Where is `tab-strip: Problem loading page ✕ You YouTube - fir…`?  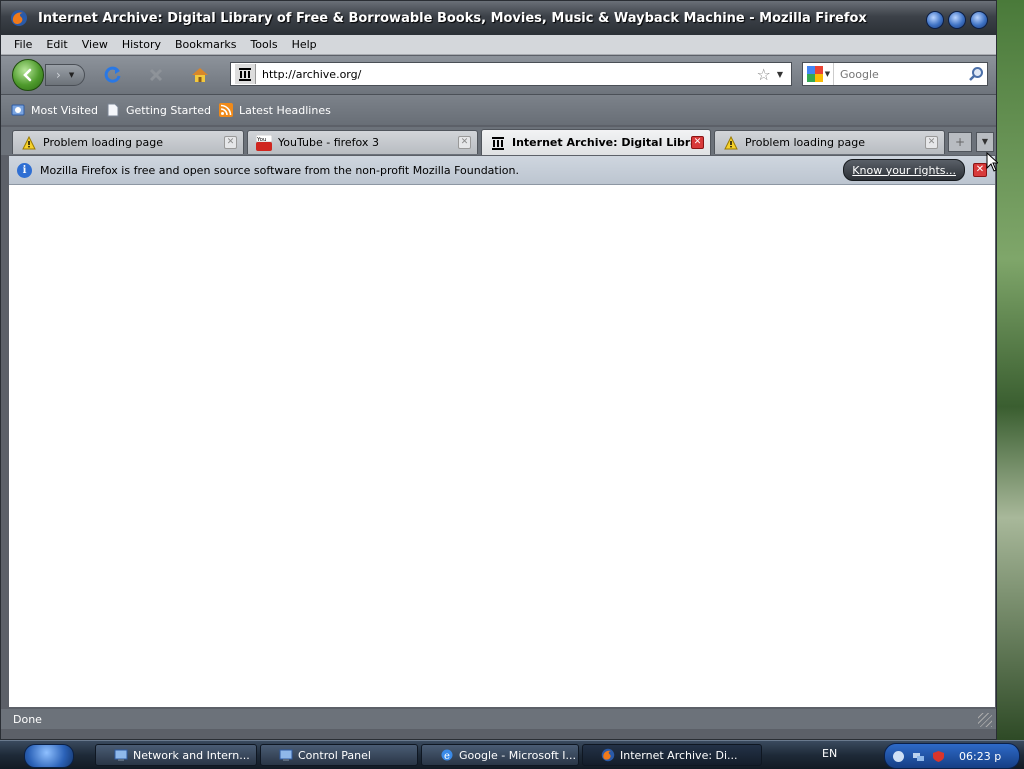 tab-strip: Problem loading page ✕ You YouTube - fir… is located at coordinates (498, 141).